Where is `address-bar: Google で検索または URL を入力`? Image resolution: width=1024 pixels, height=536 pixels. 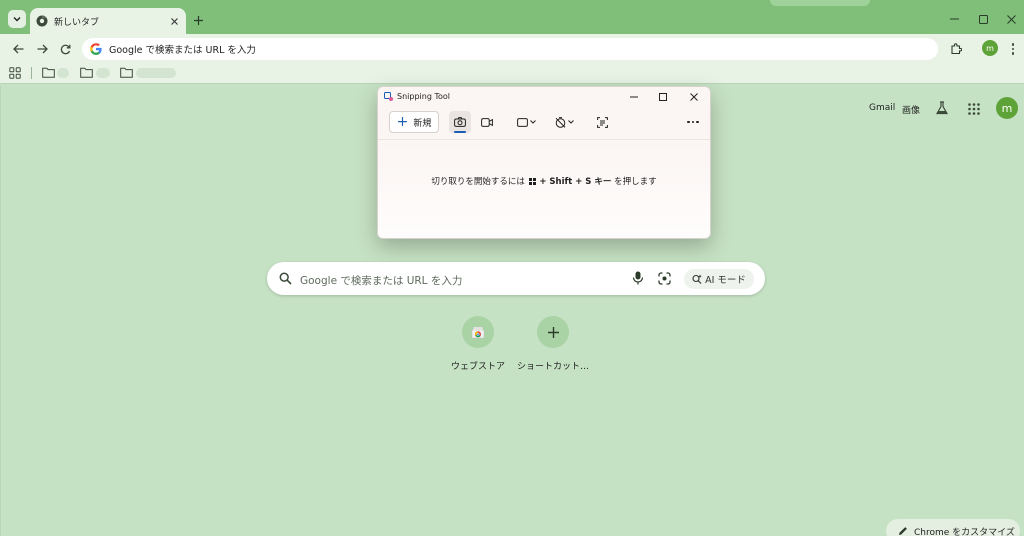
address-bar: Google で検索または URL を入力 is located at coordinates (510, 49).